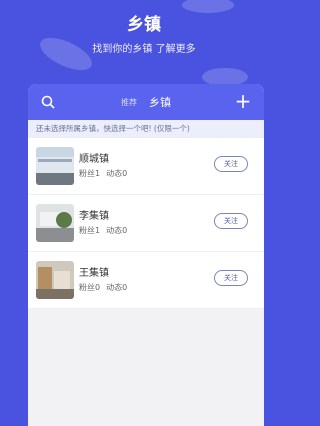  What do you see at coordinates (146, 129) in the screenshot?
I see `notice-text: 还未选择所属乡镇，快选择一个吧! (仅限一个)` at bounding box center [146, 129].